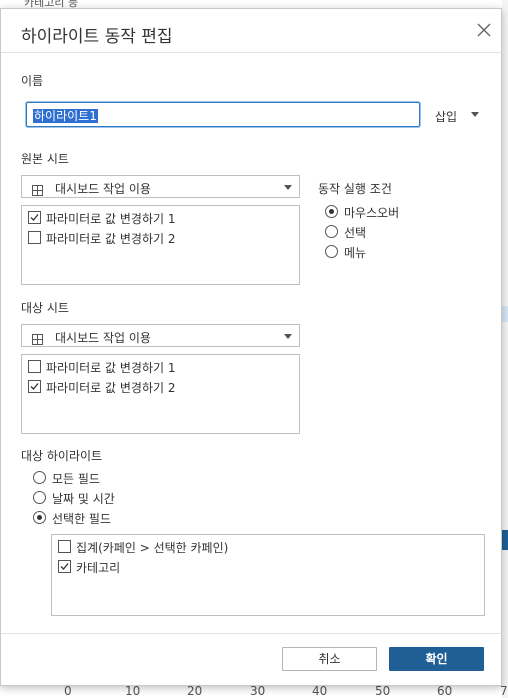 Image resolution: width=508 pixels, height=698 pixels. What do you see at coordinates (320, 691) in the screenshot?
I see `axis-tick: 40` at bounding box center [320, 691].